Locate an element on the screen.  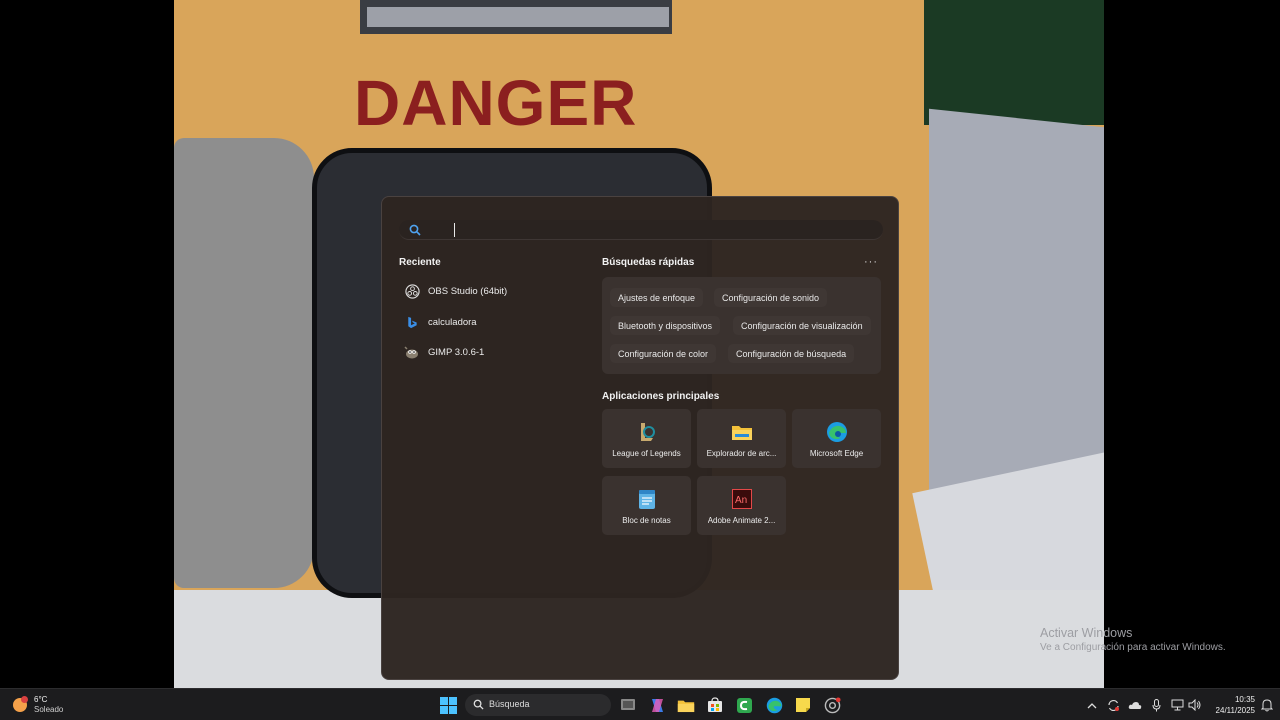
text-caret is located at coordinates (454, 230).